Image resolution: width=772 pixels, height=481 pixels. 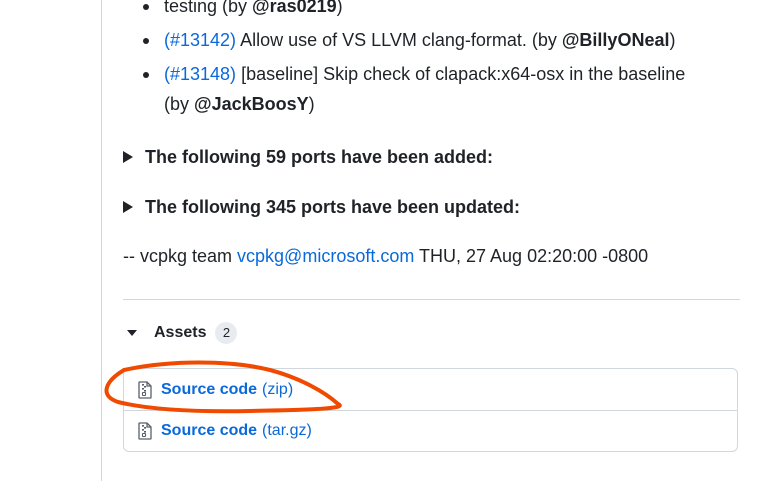 What do you see at coordinates (180, 256) in the screenshot?
I see `signature-prefix: -- vcpkg team` at bounding box center [180, 256].